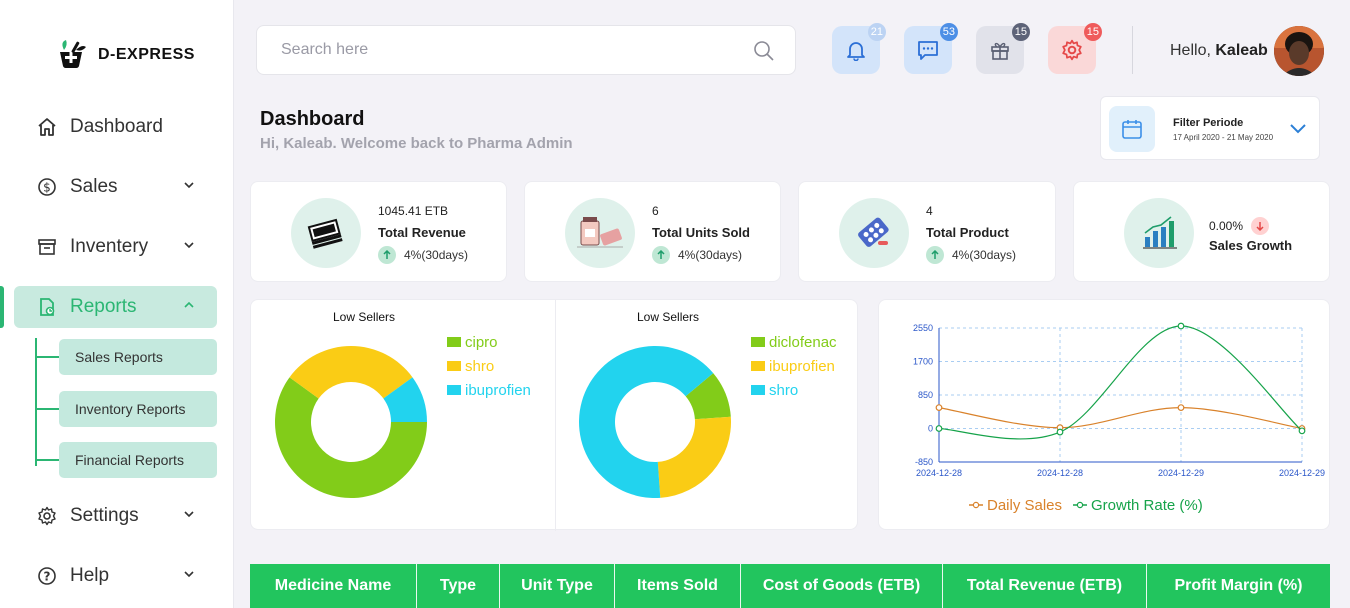  What do you see at coordinates (555, 415) in the screenshot?
I see `card-divider` at bounding box center [555, 415].